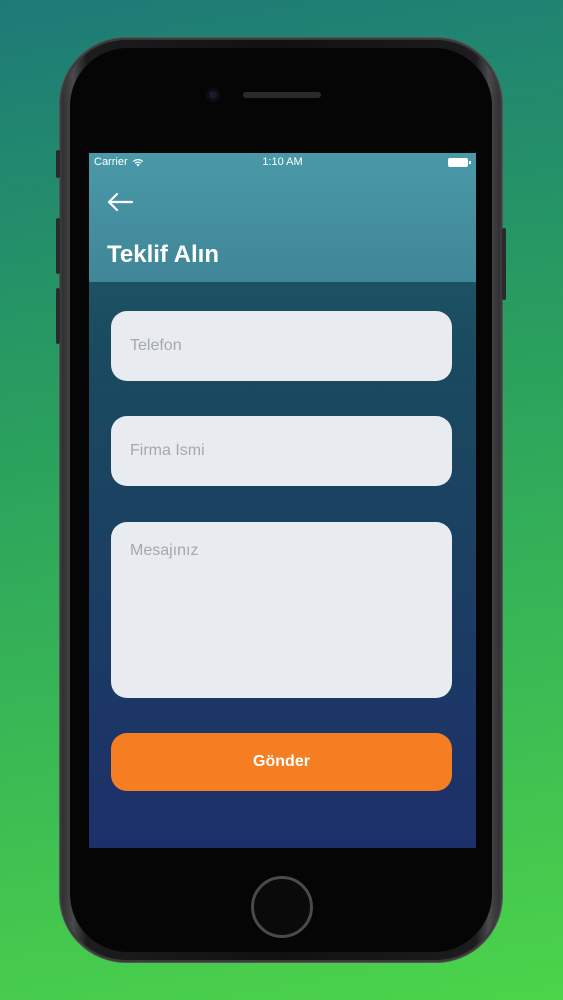 This screenshot has height=1000, width=563. I want to click on power-button, so click(504, 264).